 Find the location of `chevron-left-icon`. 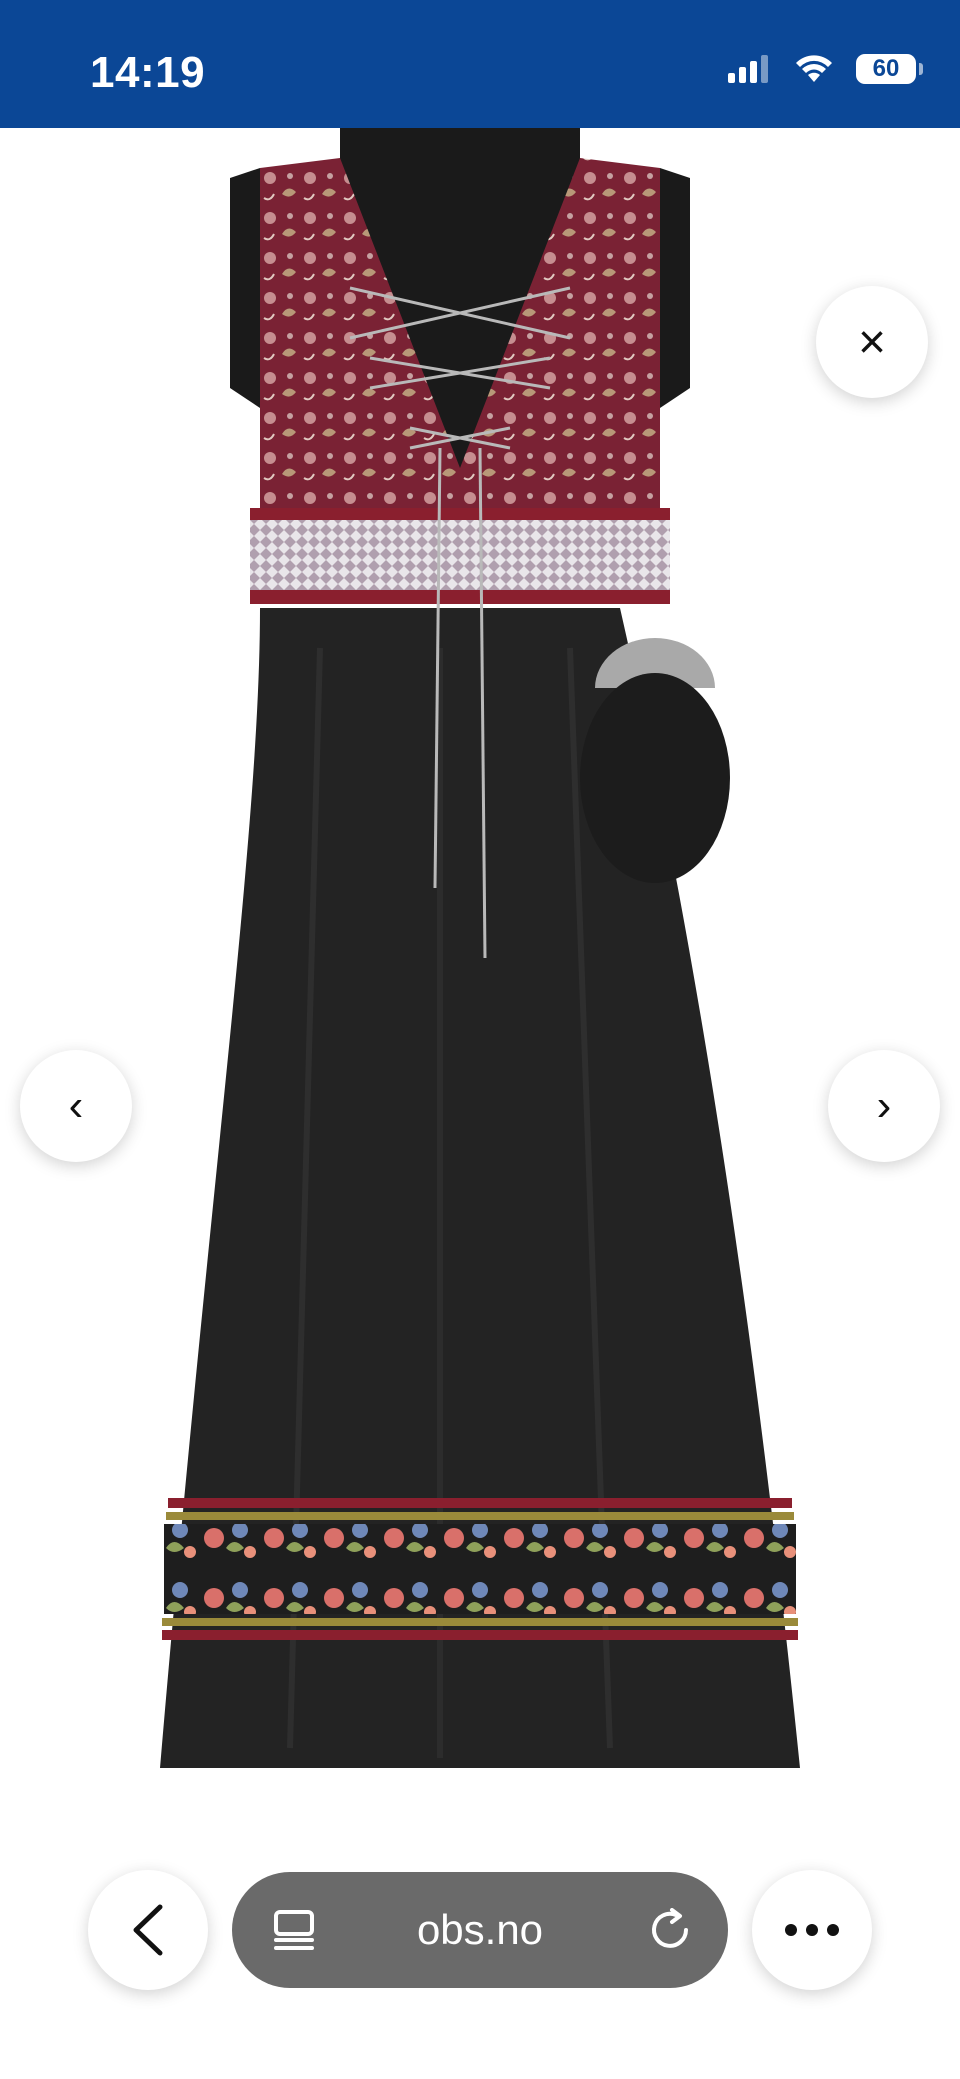

chevron-left-icon is located at coordinates (148, 1930).